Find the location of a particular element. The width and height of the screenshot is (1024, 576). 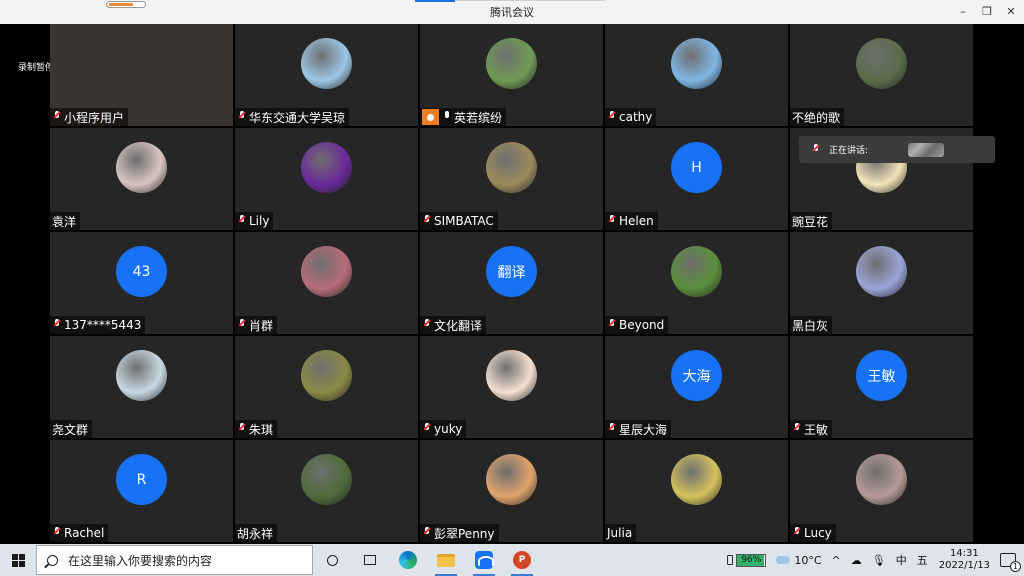

file-explorer-taskbar-button is located at coordinates (446, 560).